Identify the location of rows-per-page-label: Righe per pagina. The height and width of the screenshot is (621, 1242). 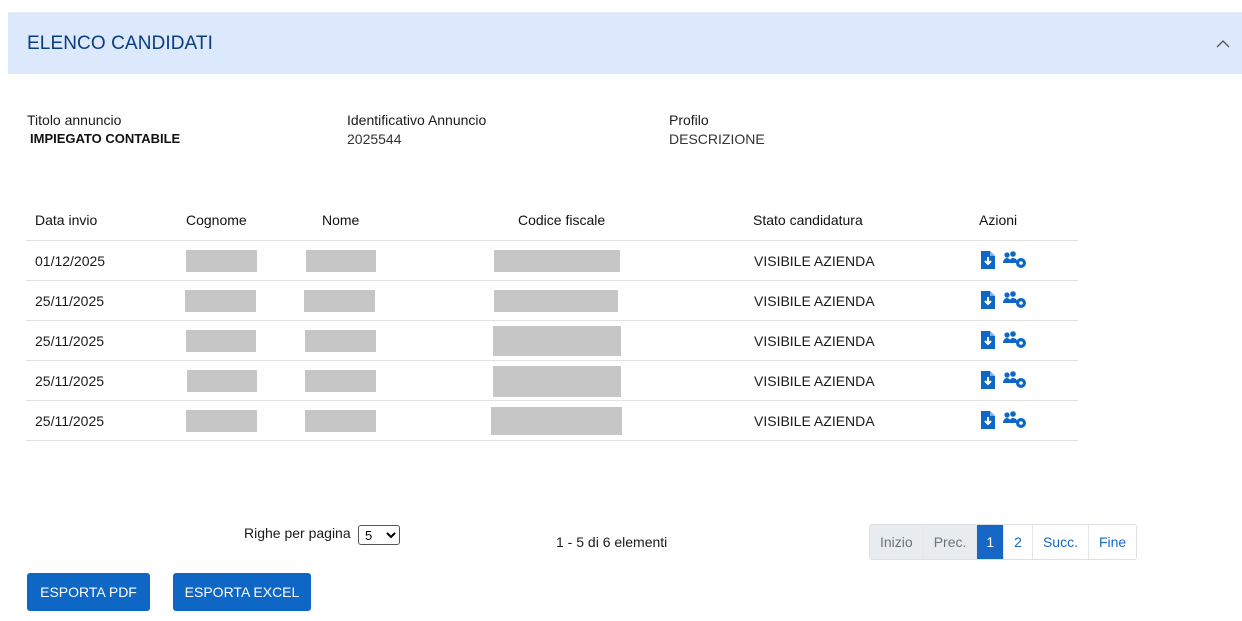
(297, 533).